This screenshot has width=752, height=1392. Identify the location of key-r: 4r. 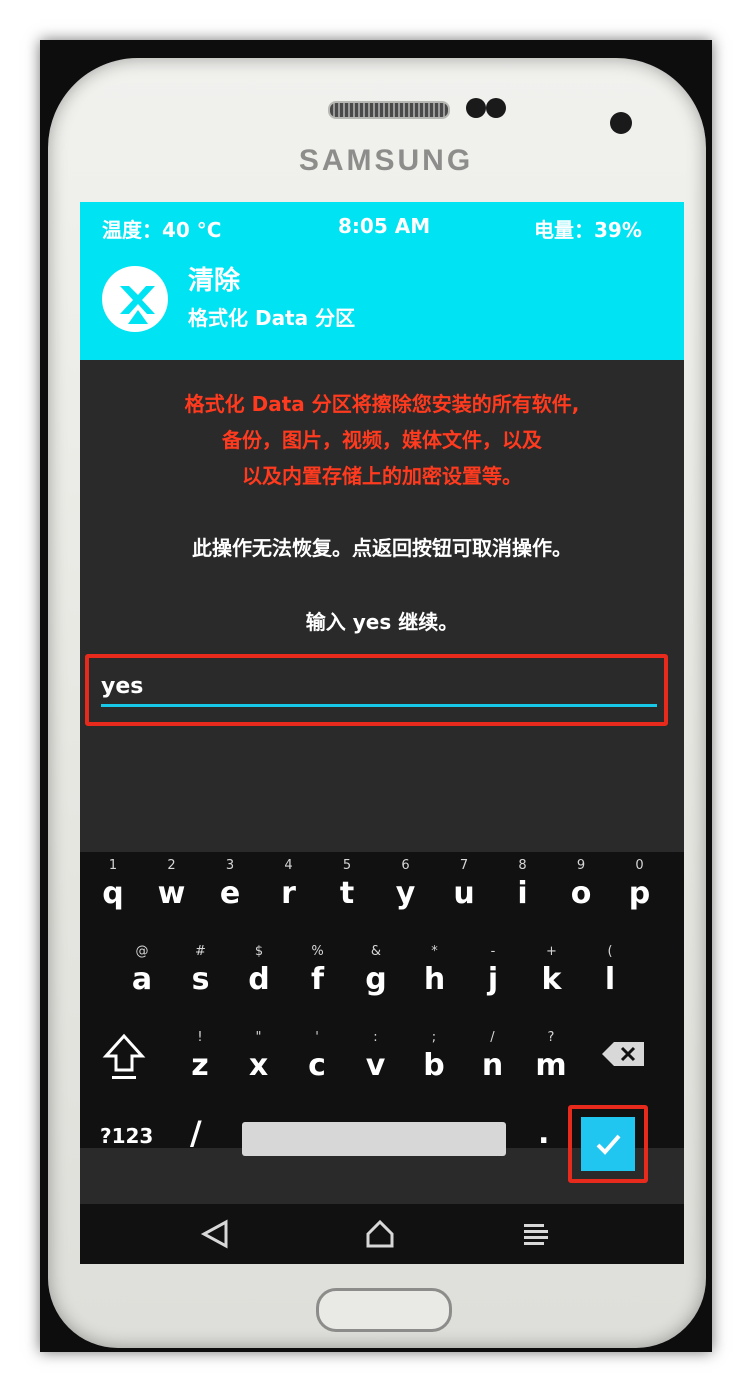
(289, 888).